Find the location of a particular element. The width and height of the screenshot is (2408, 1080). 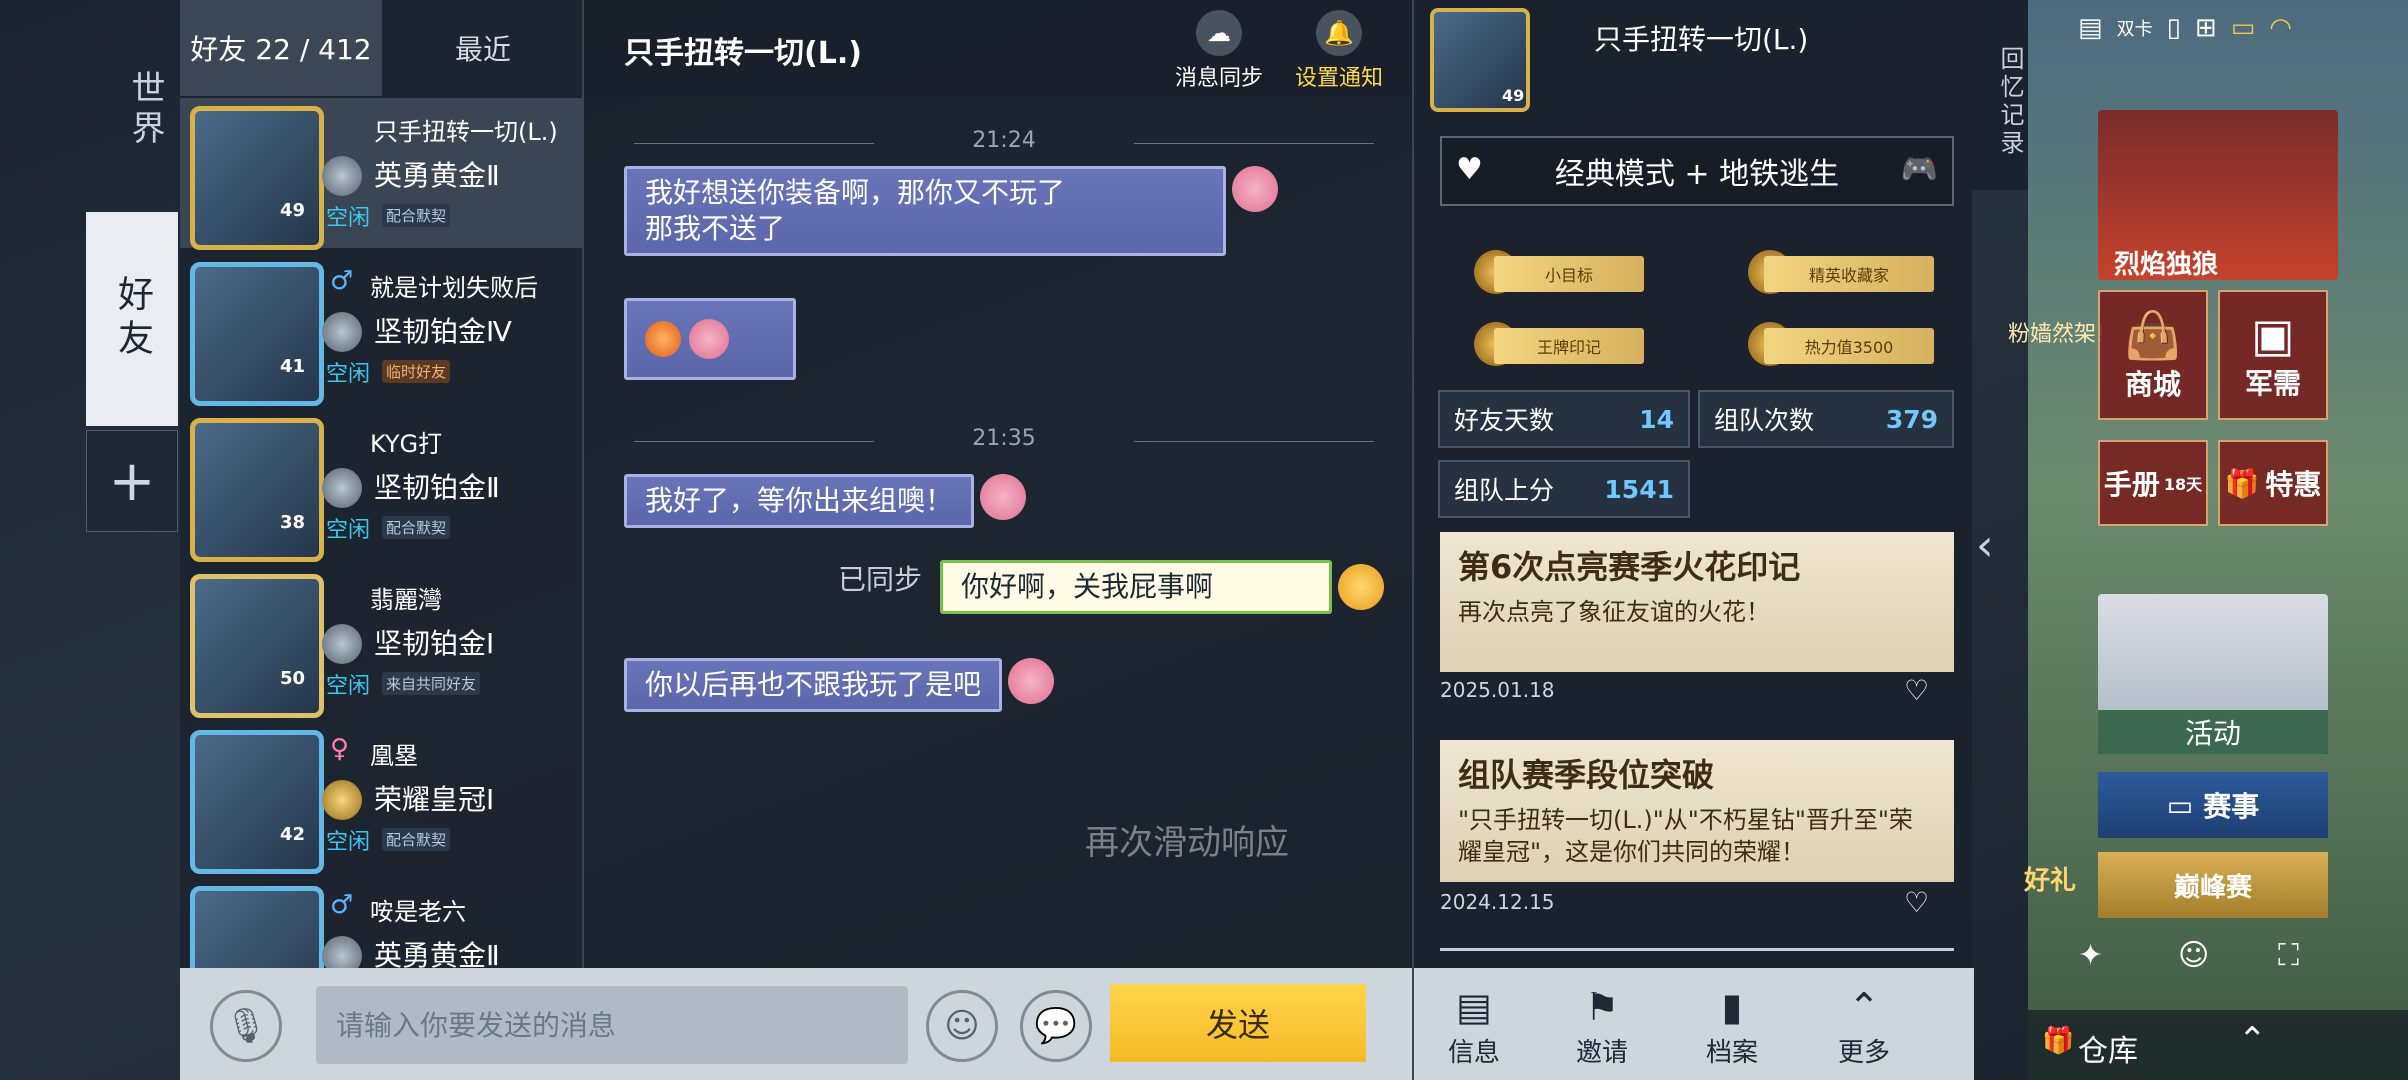

card-title: 组队赛季段位突破 is located at coordinates (1586, 775).